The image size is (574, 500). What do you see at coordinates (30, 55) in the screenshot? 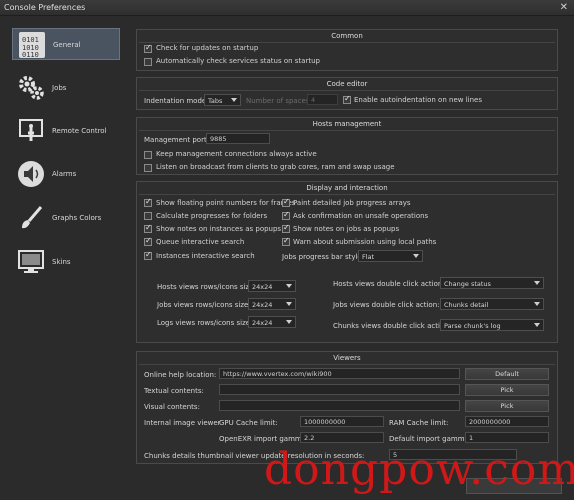
I see `svg-text: 0110` at bounding box center [30, 55].